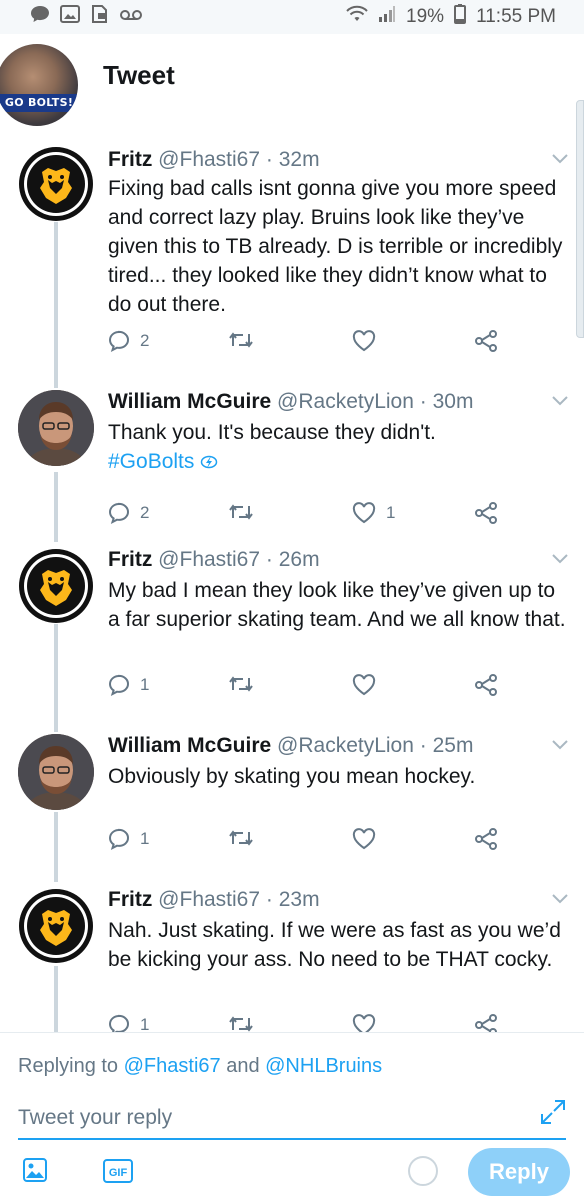 Image resolution: width=584 pixels, height=1200 pixels. I want to click on tweet-header: Fritz @Fhasti67 · 26m, so click(214, 560).